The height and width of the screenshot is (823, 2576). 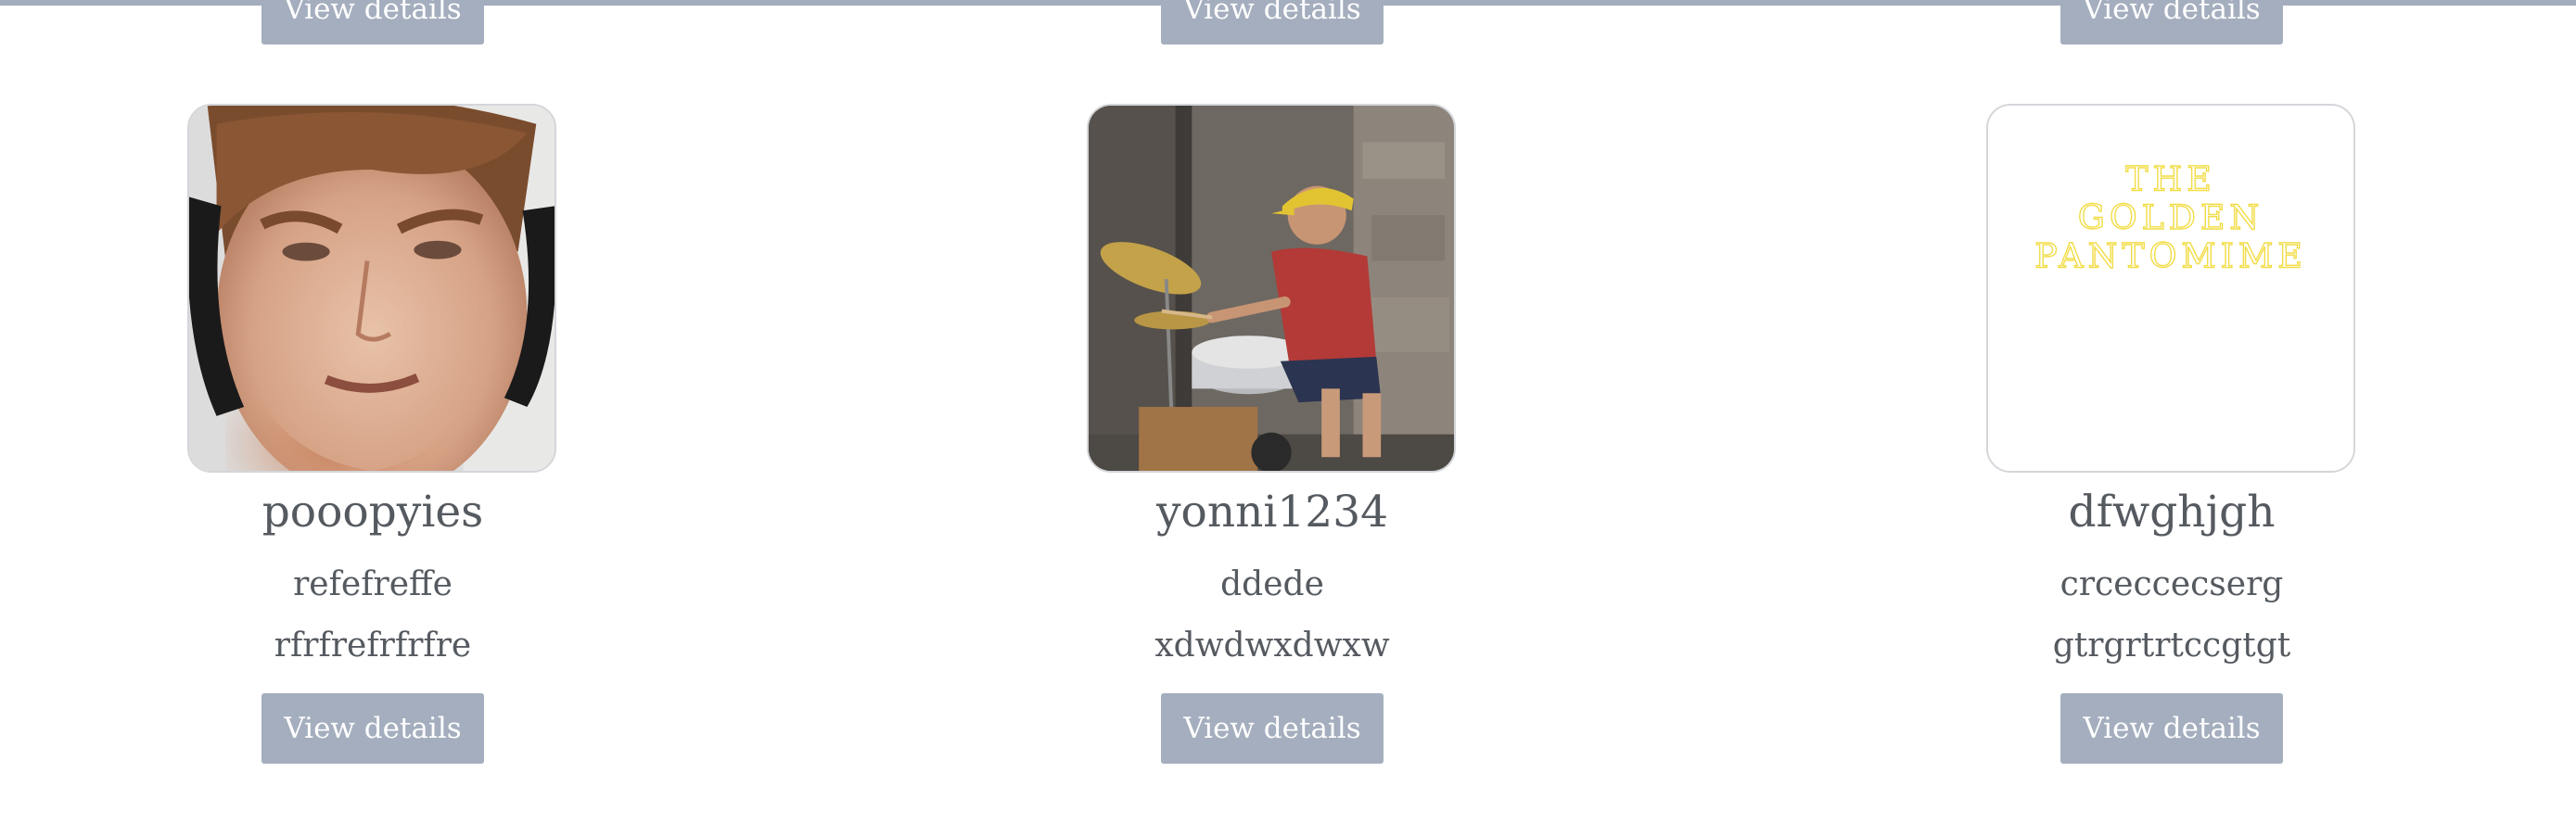 I want to click on avatar-logo-line: THE, so click(x=2170, y=179).